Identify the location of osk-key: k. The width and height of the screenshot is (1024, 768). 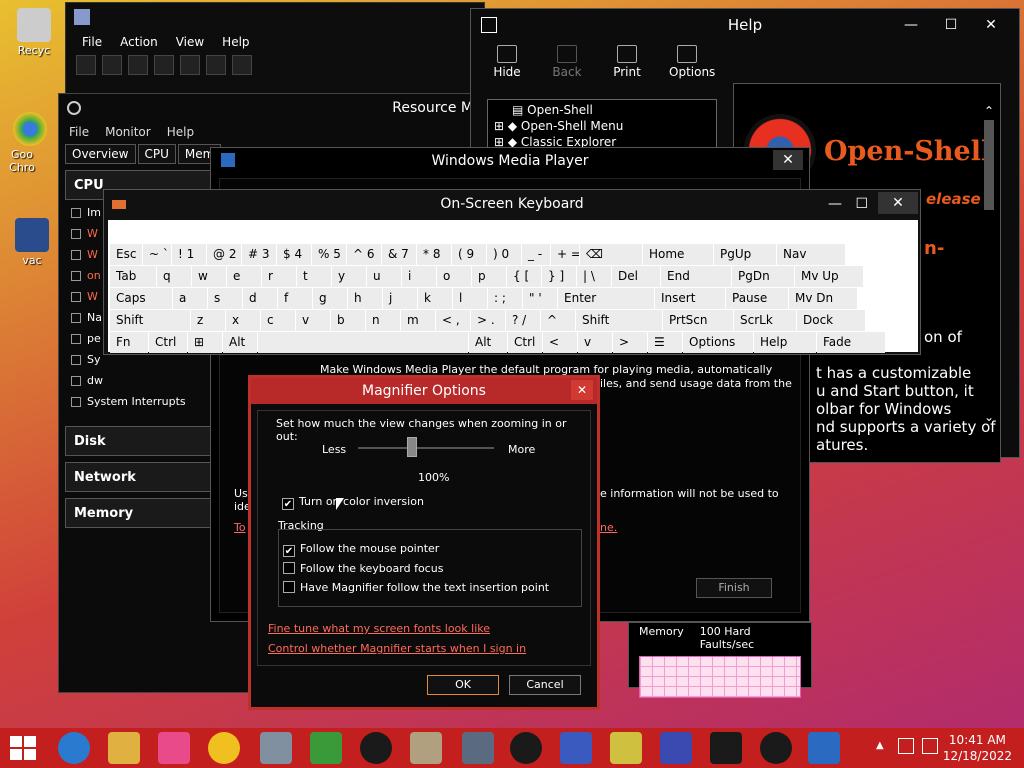
(435, 298).